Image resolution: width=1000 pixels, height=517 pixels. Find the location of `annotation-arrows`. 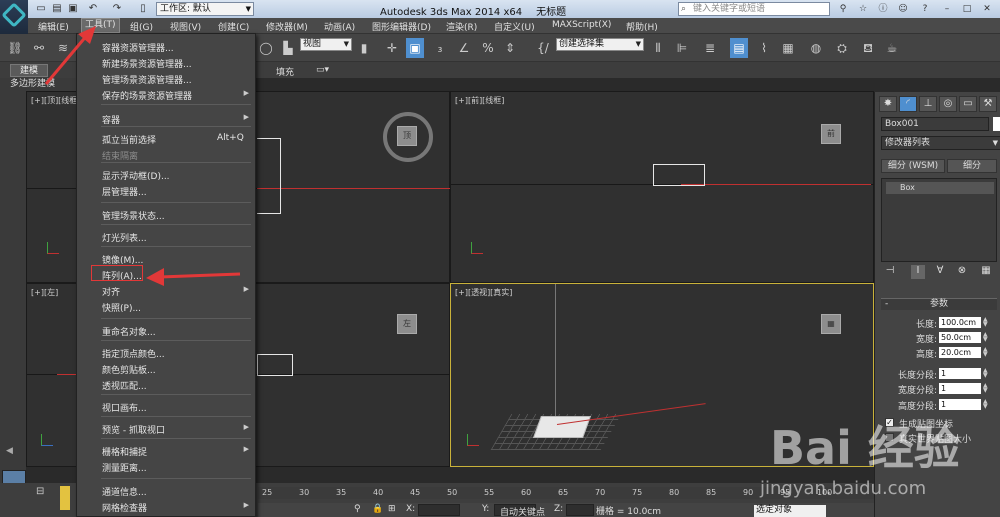

annotation-arrows is located at coordinates (142, 156).